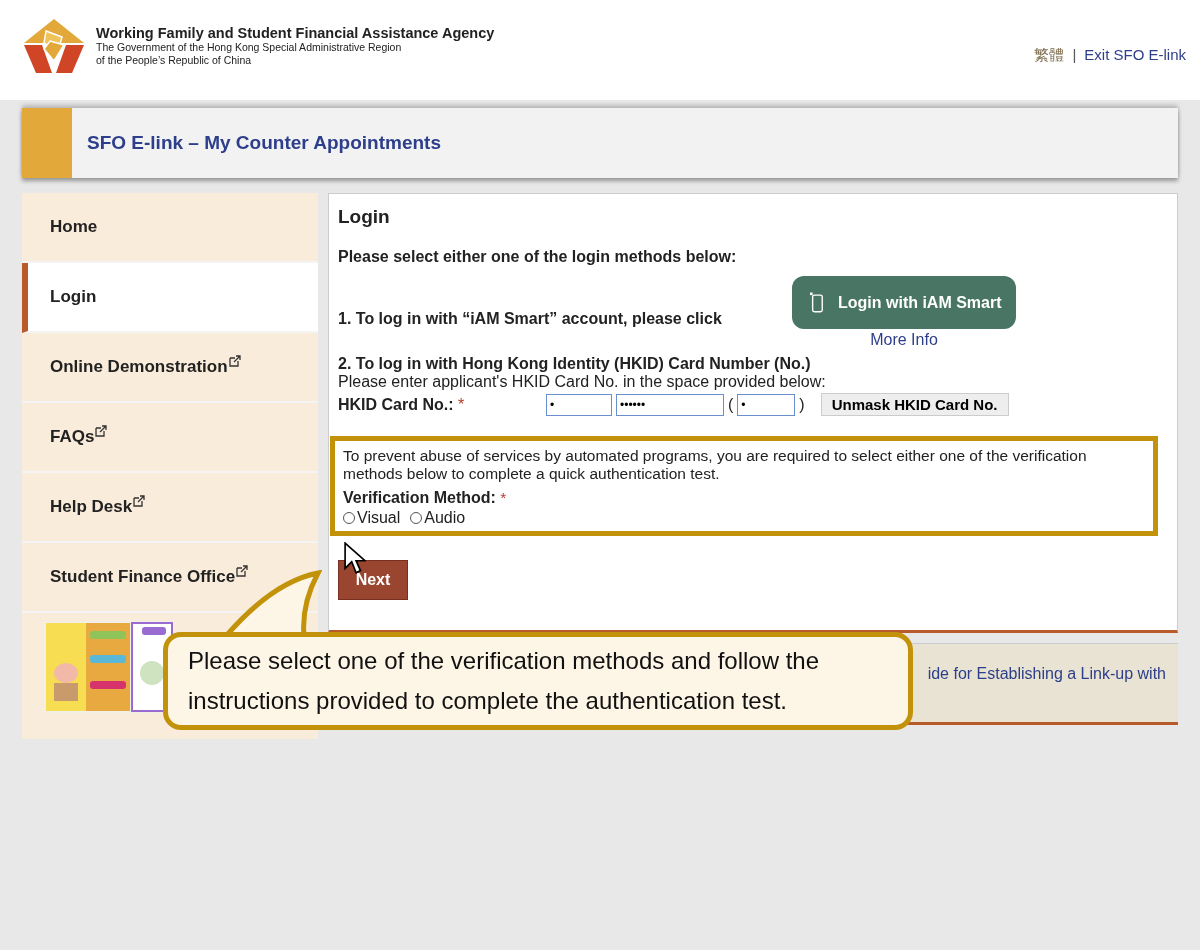  Describe the element at coordinates (170, 368) in the screenshot. I see `sidebar-item: Online Demonstration` at that location.